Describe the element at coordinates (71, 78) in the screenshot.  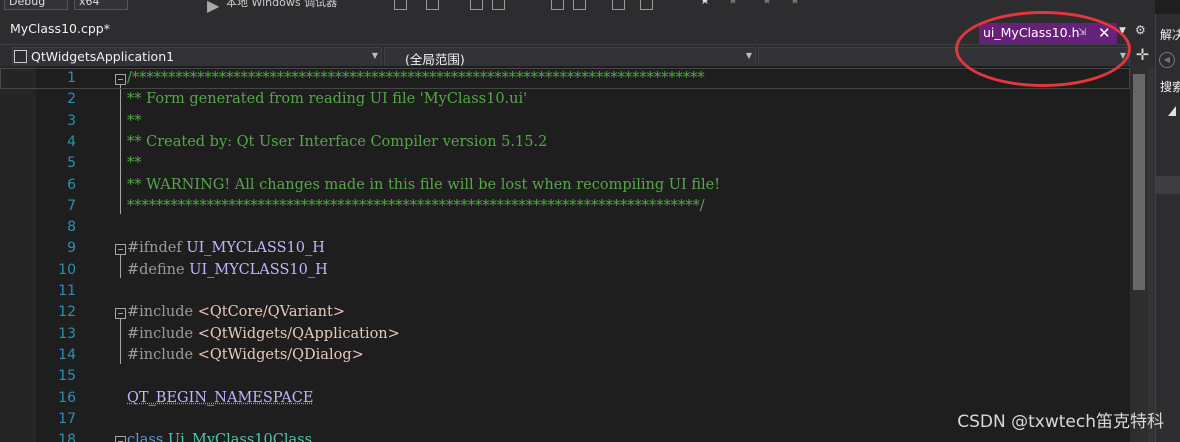
I see `line-number: 1` at that location.